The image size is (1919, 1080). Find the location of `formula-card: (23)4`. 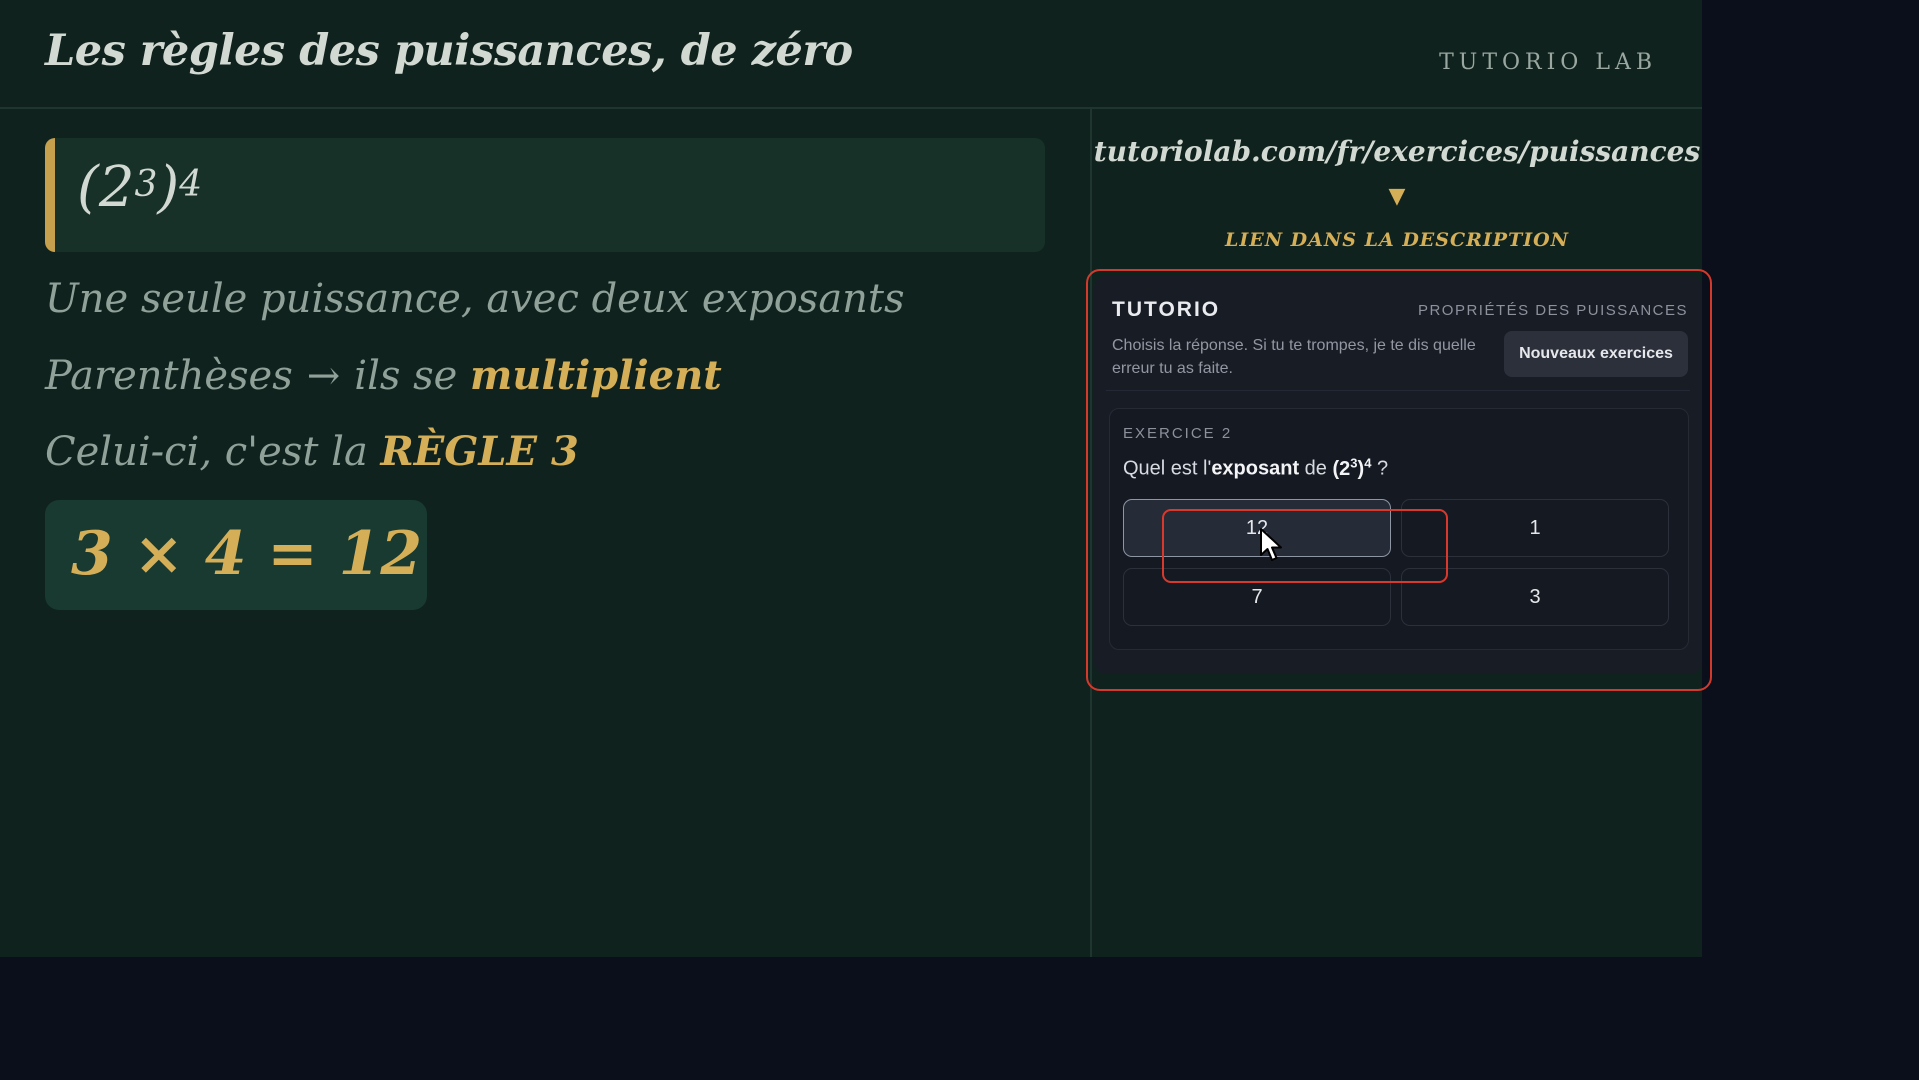

formula-card: (23)4 is located at coordinates (545, 195).